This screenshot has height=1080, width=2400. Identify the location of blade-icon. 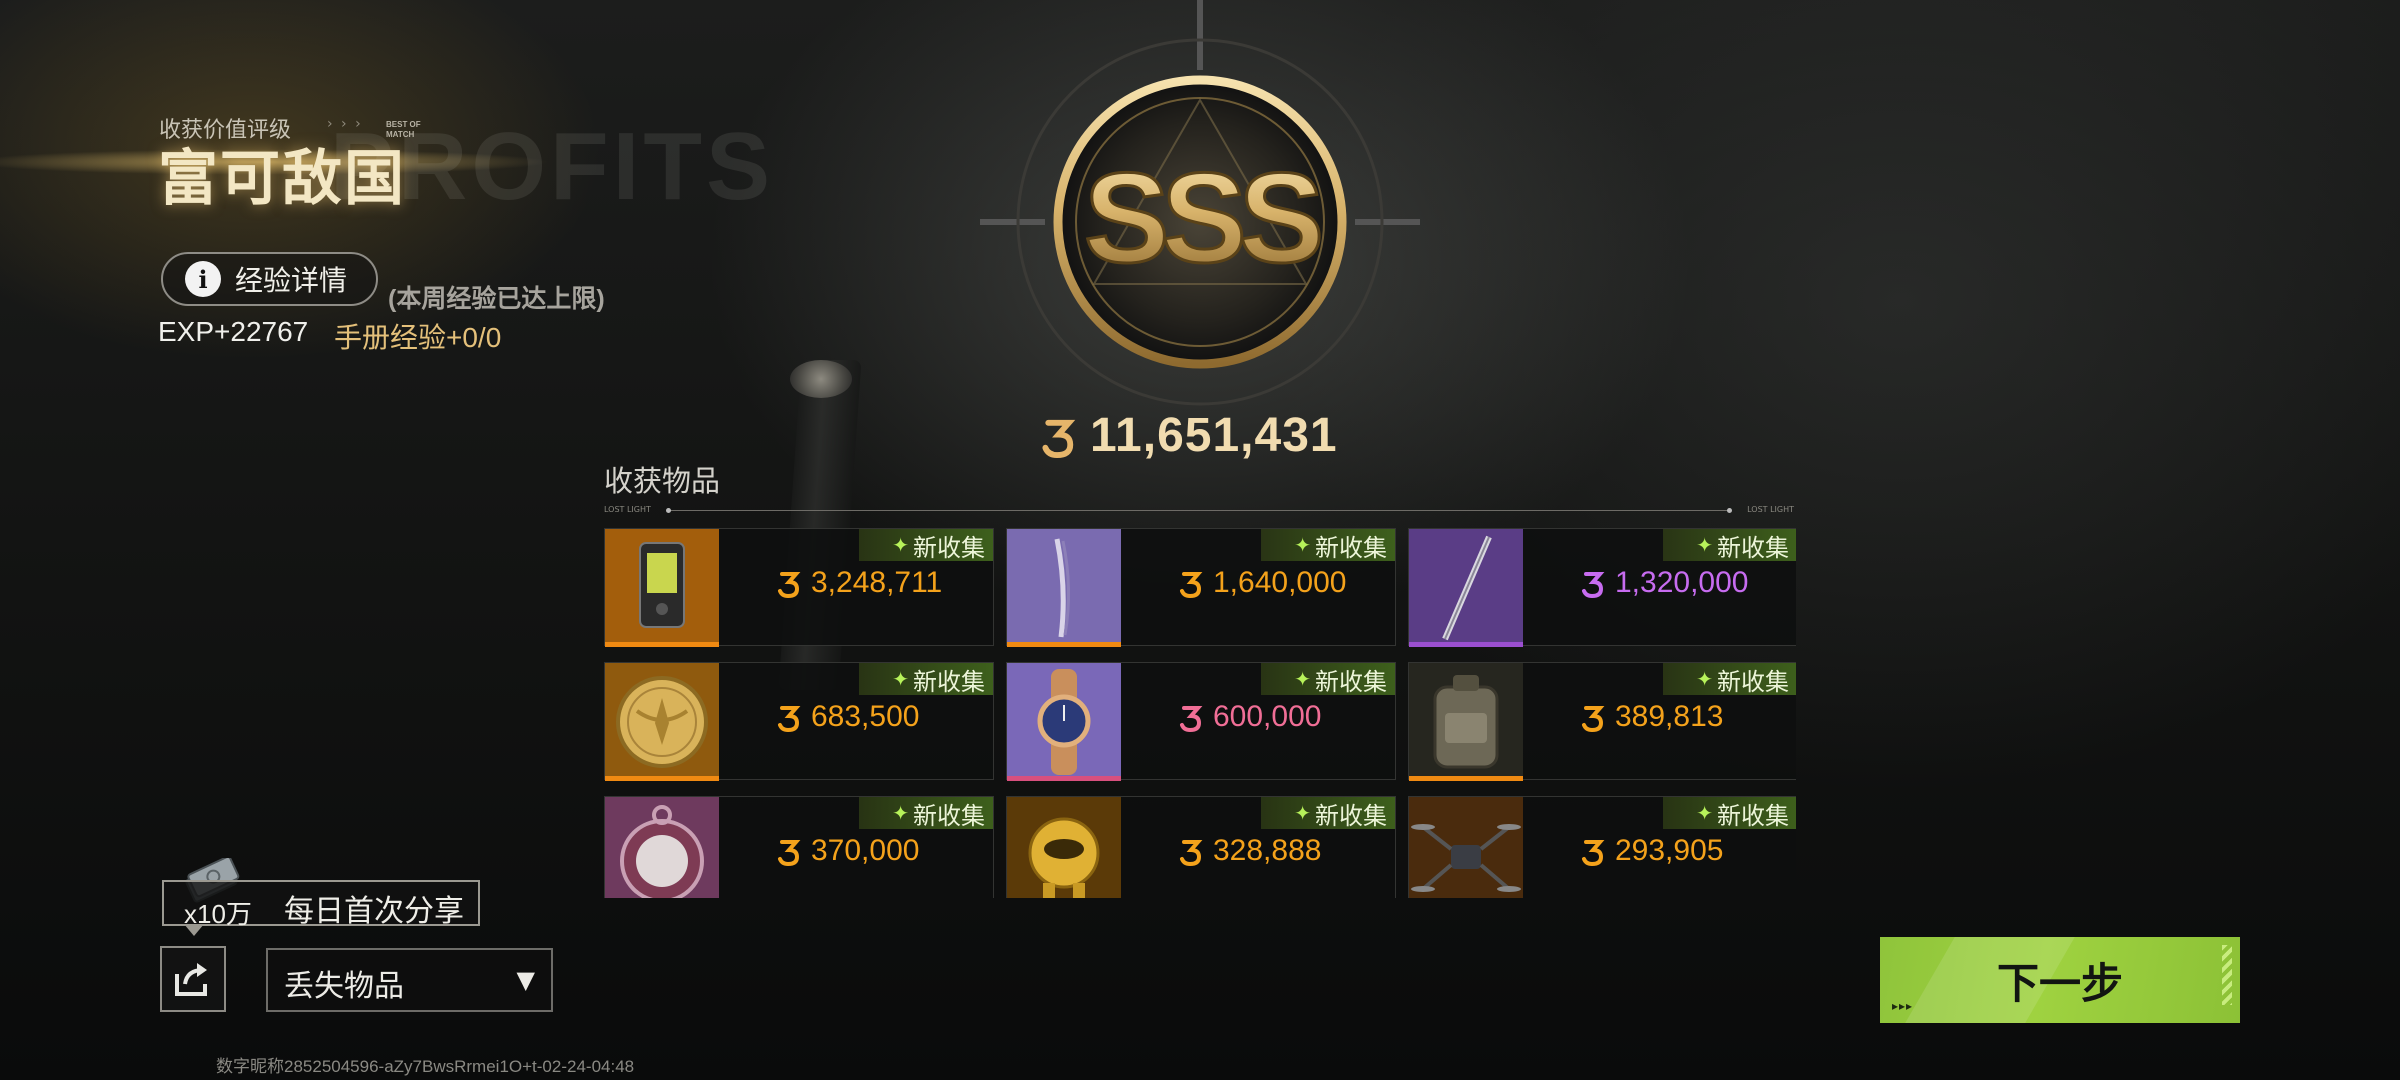
(1064, 588).